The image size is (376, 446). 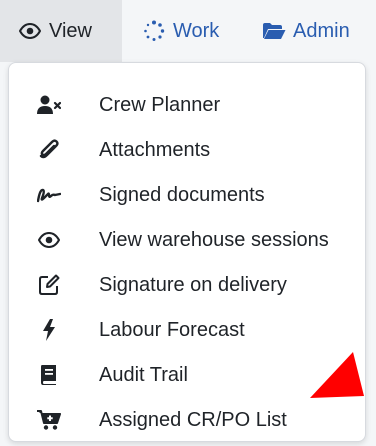 I want to click on menu-item-label: Audit Trail, so click(x=143, y=374).